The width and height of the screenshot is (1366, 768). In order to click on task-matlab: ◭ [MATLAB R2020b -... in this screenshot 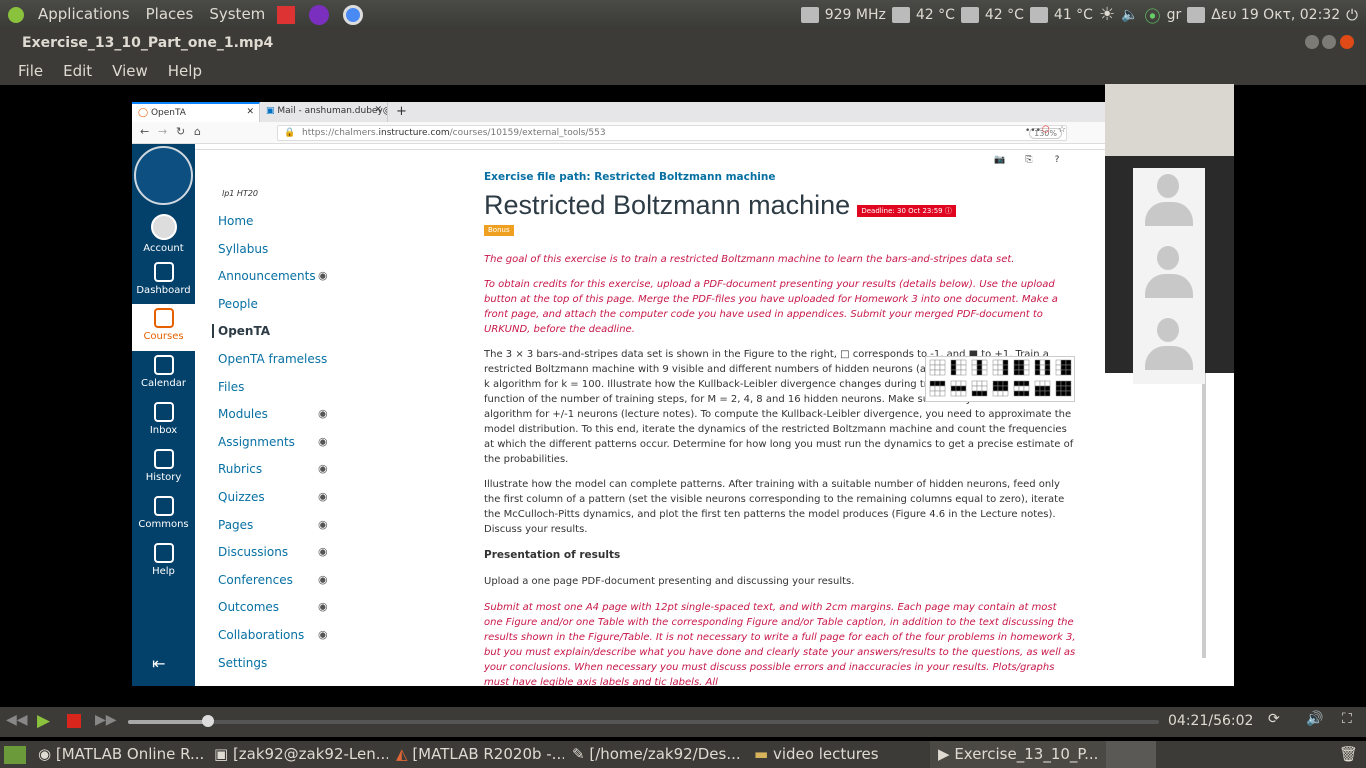, I will do `click(476, 754)`.